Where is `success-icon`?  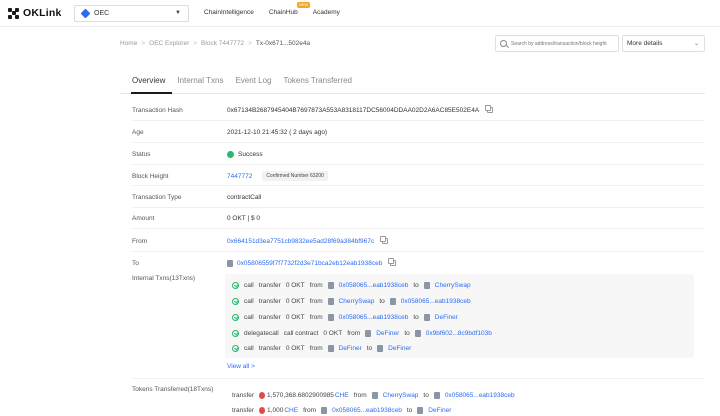 success-icon is located at coordinates (230, 154).